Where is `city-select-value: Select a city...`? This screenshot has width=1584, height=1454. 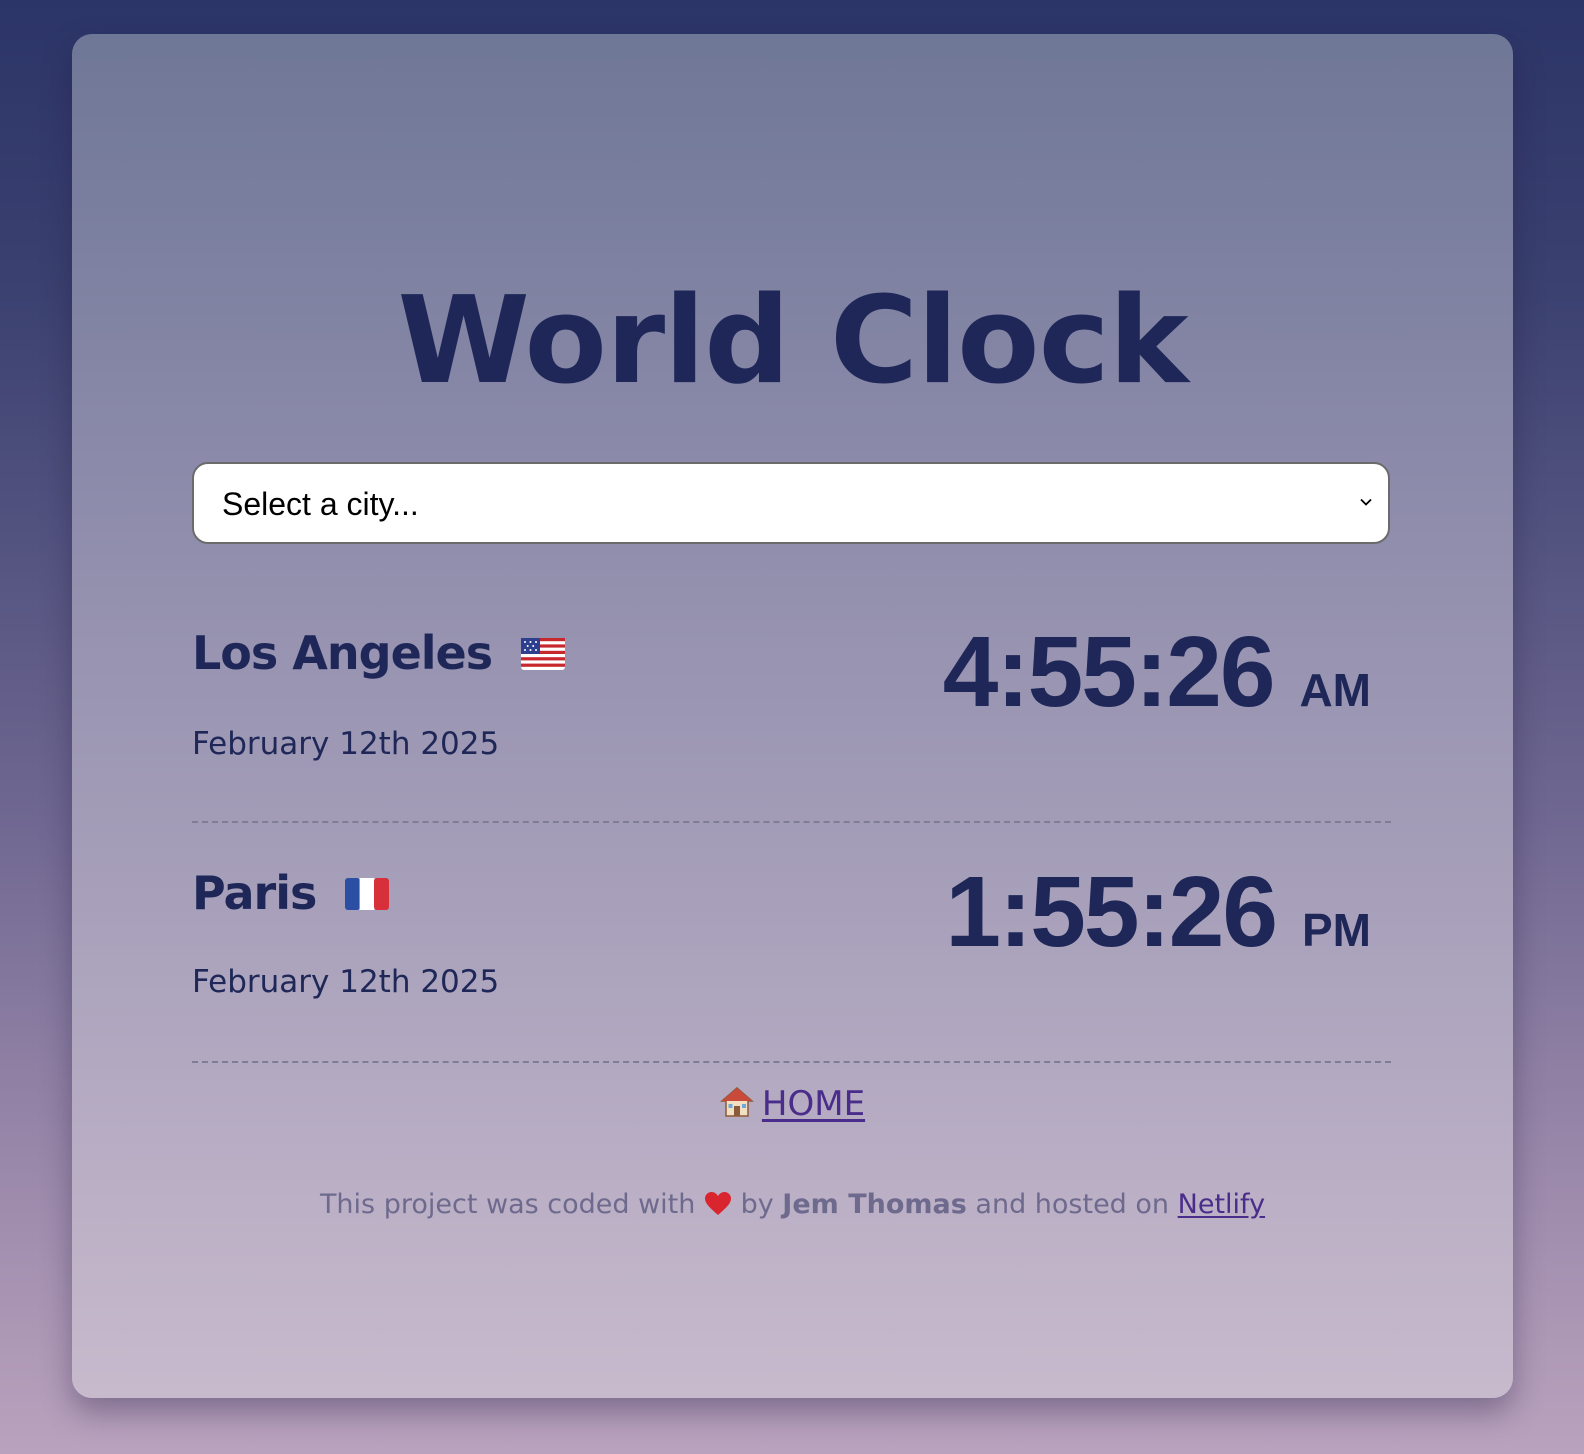 city-select-value: Select a city... is located at coordinates (320, 504).